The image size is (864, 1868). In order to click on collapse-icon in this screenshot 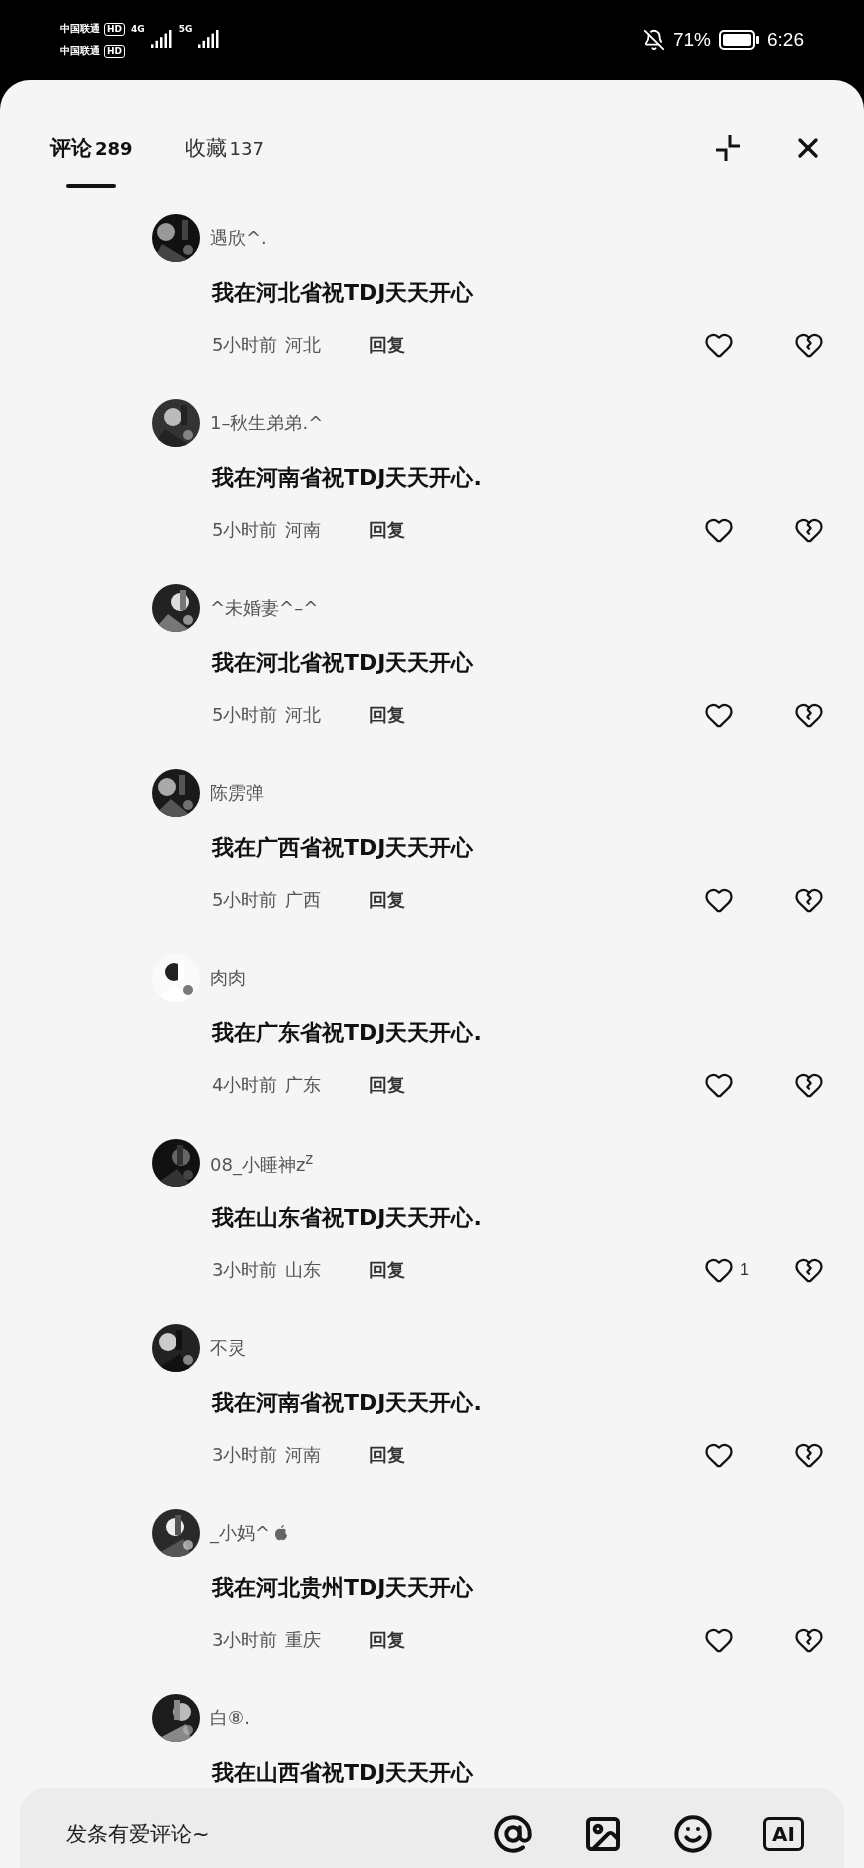, I will do `click(728, 148)`.